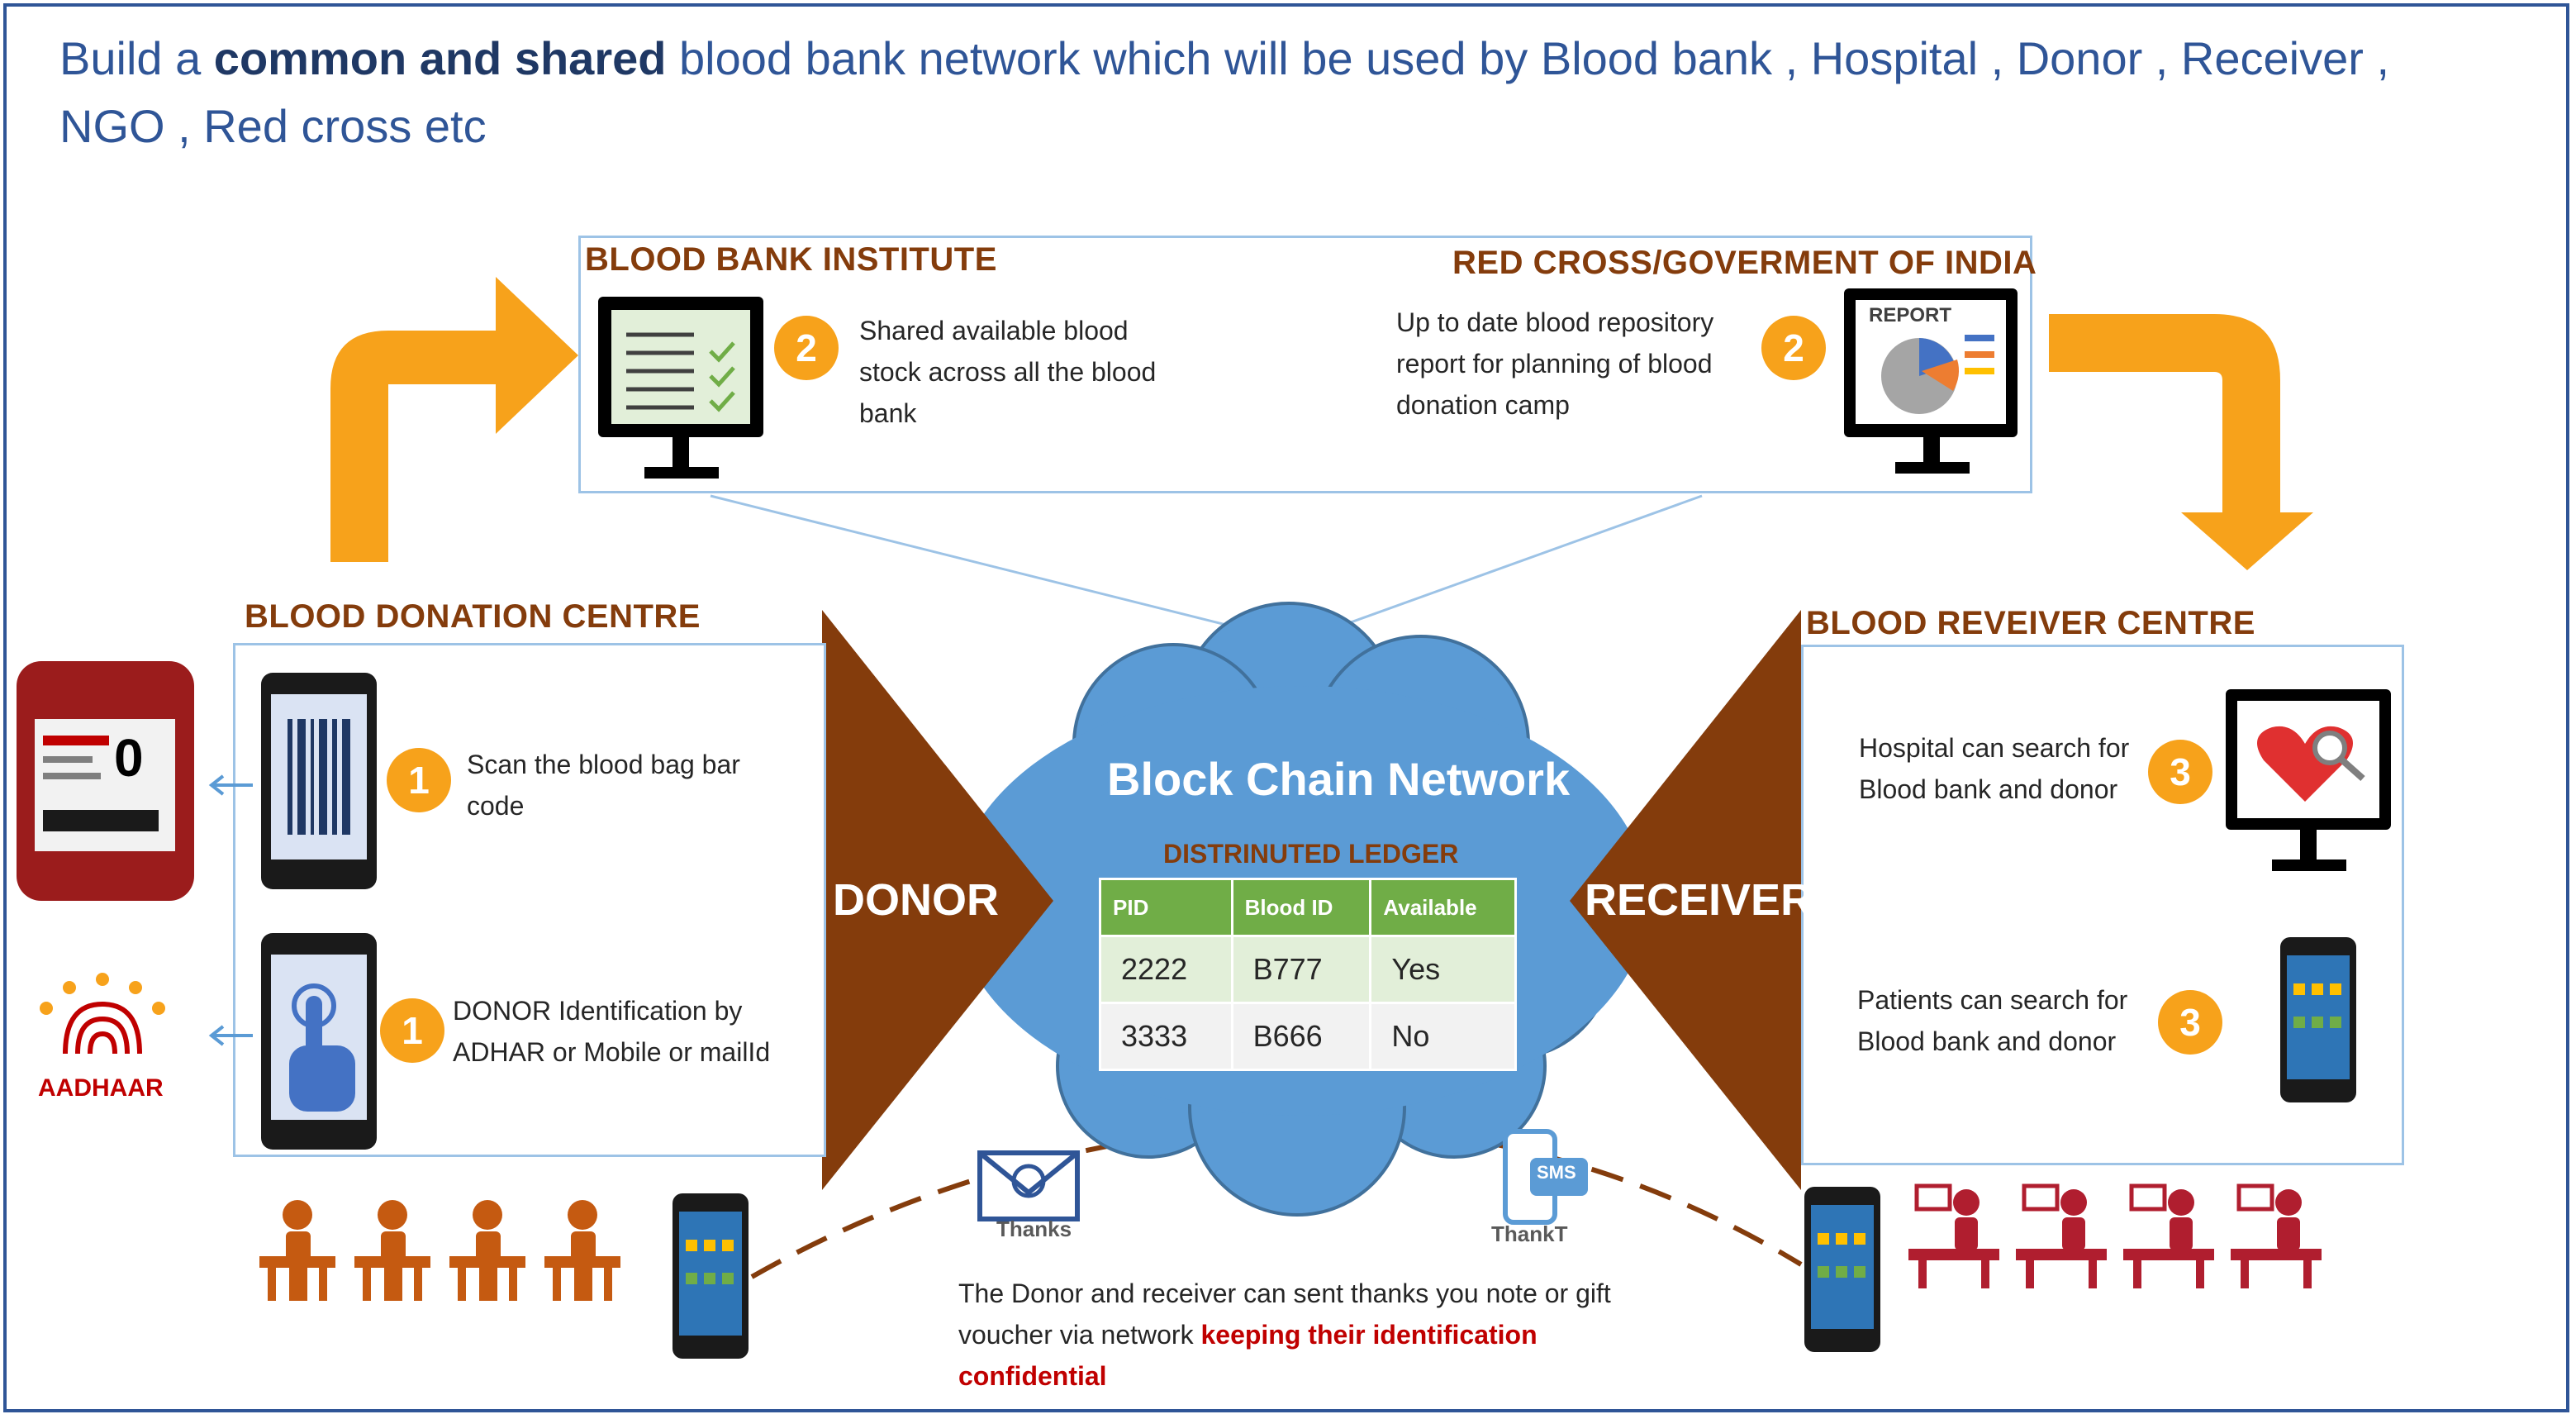  Describe the element at coordinates (603, 785) in the screenshot. I see `scan-barcode-text: Scan the blood bag bar code` at that location.